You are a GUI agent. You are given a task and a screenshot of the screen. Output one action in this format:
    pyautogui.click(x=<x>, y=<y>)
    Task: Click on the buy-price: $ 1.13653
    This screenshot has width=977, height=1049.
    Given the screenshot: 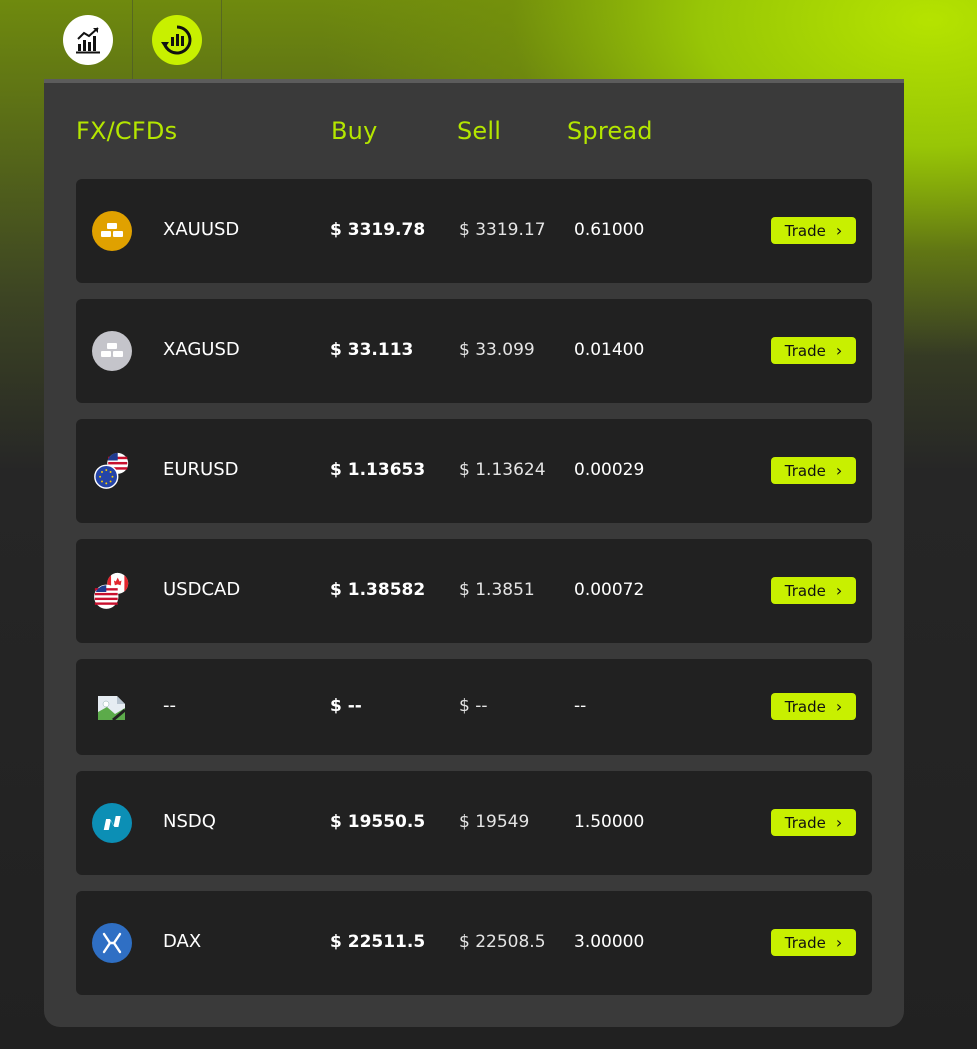 What is the action you would take?
    pyautogui.click(x=378, y=470)
    